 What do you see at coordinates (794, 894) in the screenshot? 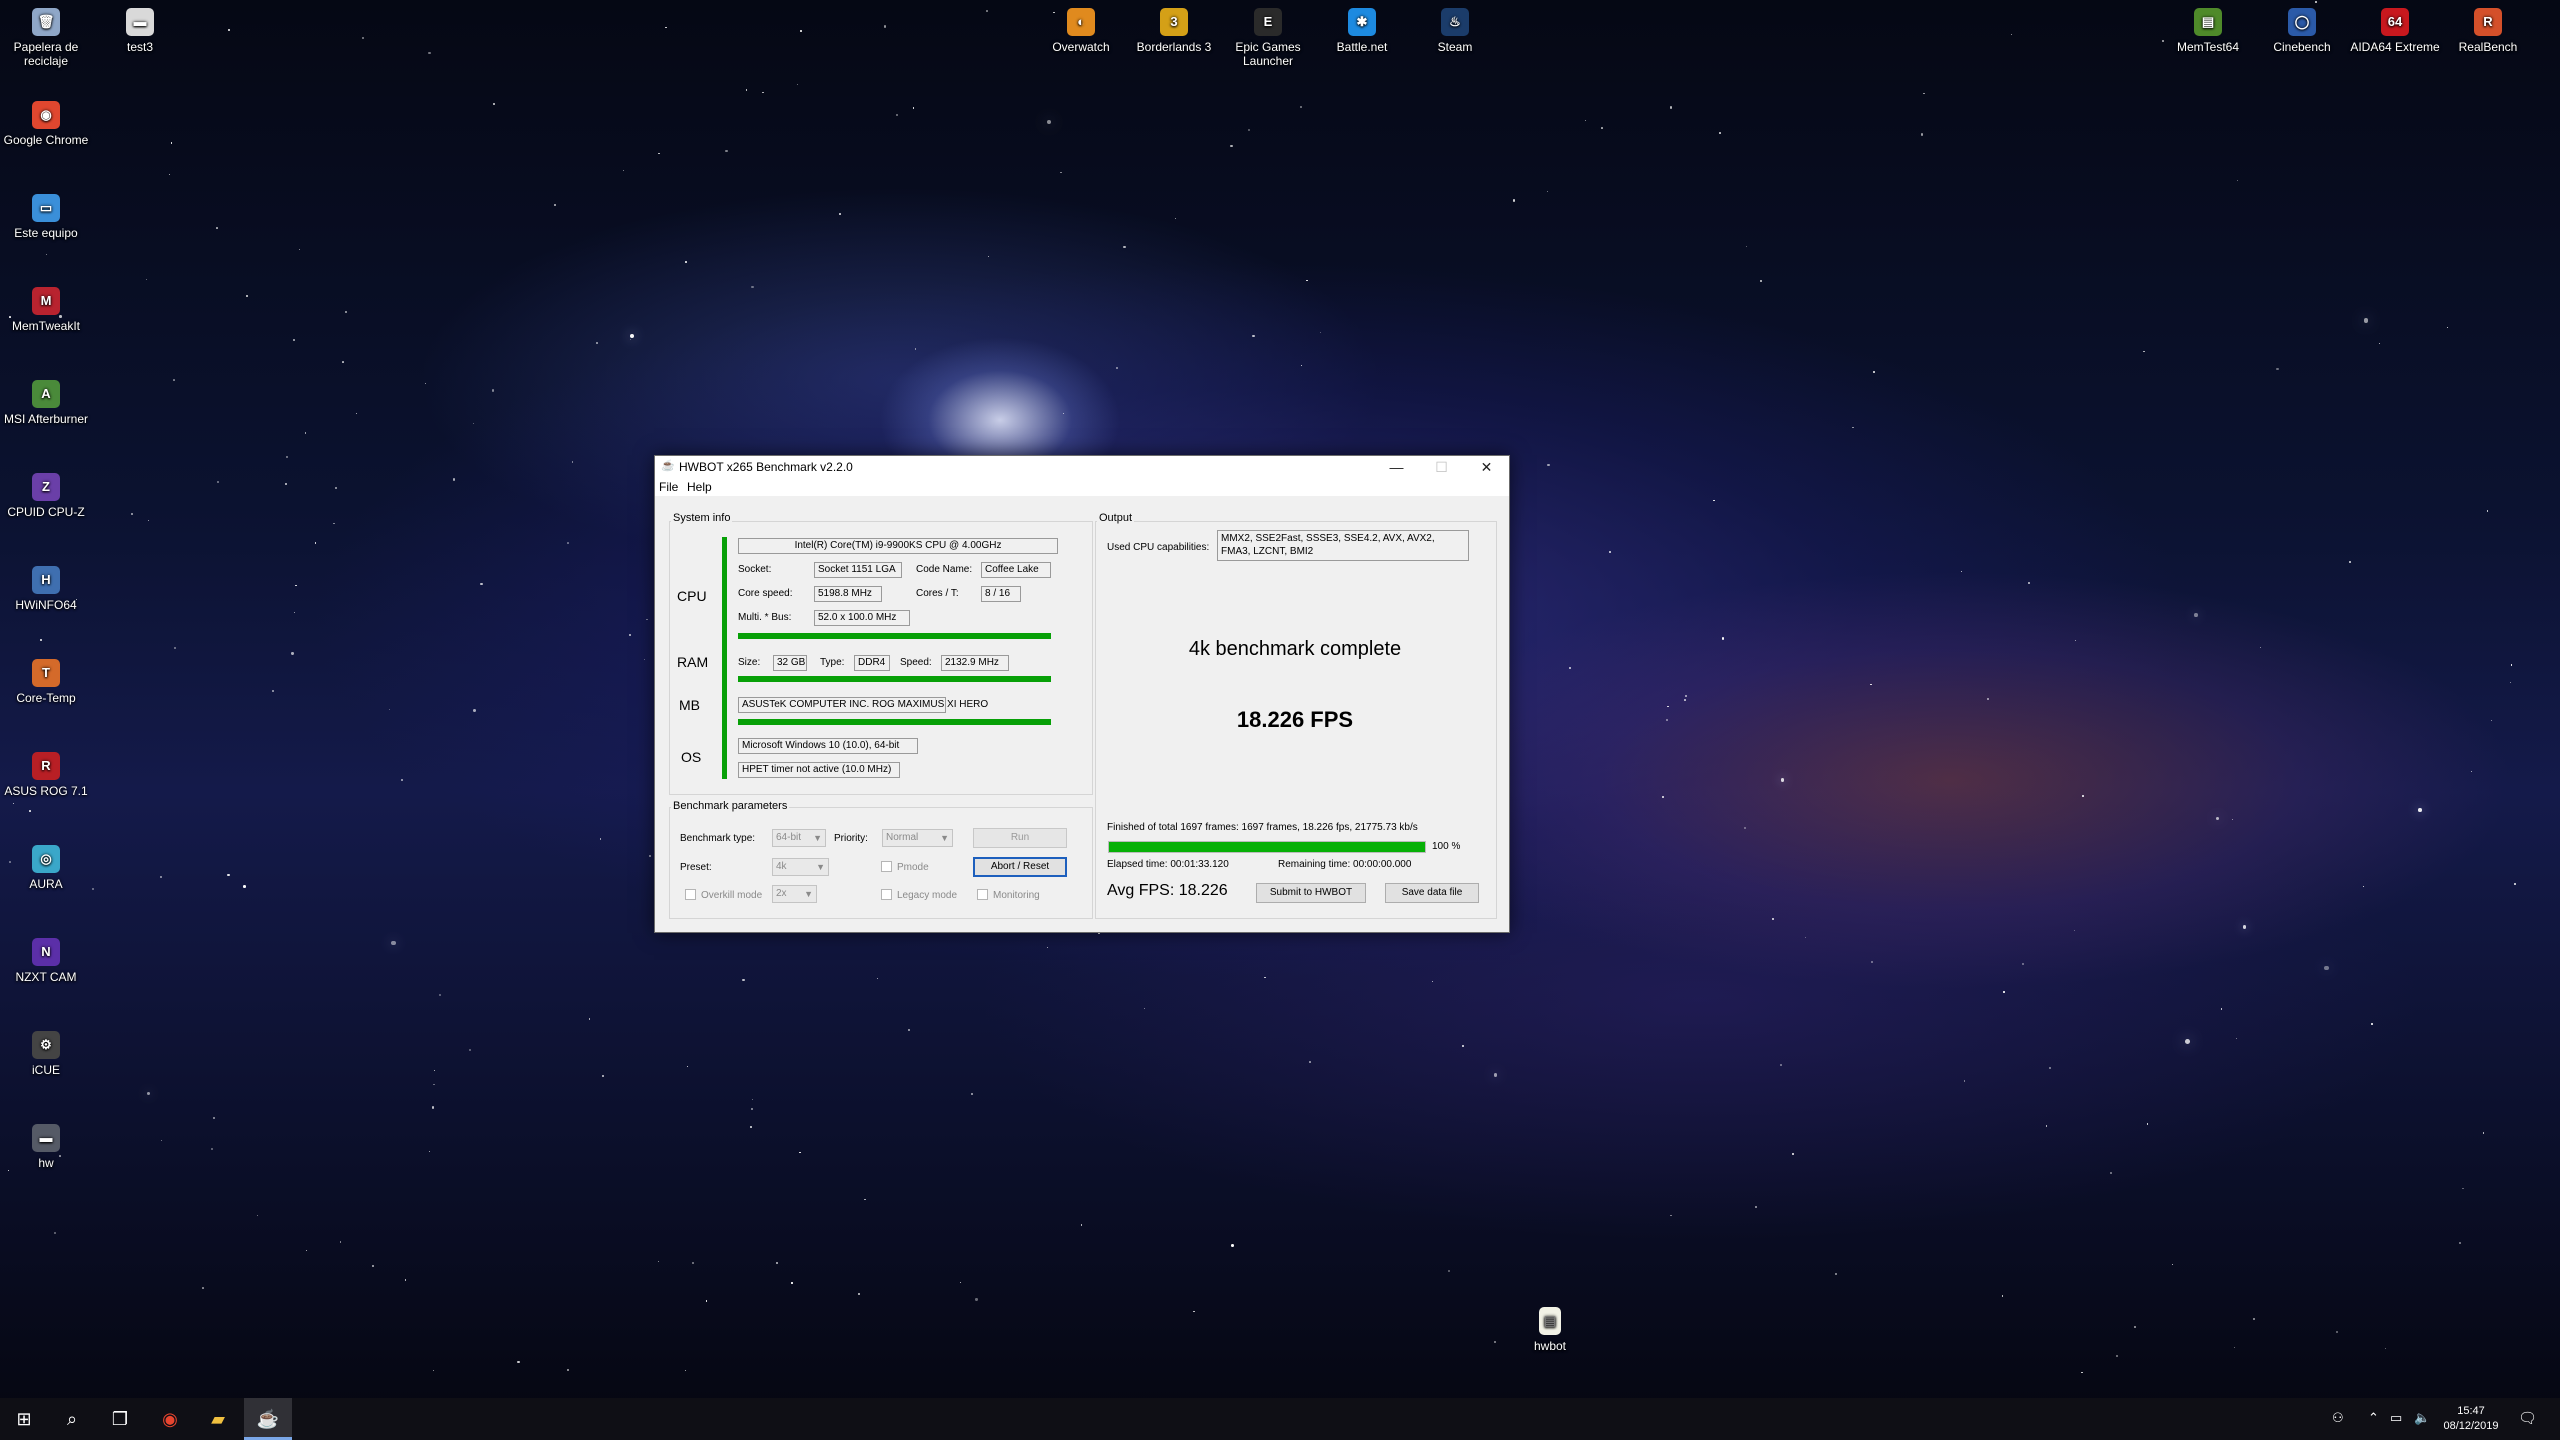
I see `overkill-select: 2x ▼` at bounding box center [794, 894].